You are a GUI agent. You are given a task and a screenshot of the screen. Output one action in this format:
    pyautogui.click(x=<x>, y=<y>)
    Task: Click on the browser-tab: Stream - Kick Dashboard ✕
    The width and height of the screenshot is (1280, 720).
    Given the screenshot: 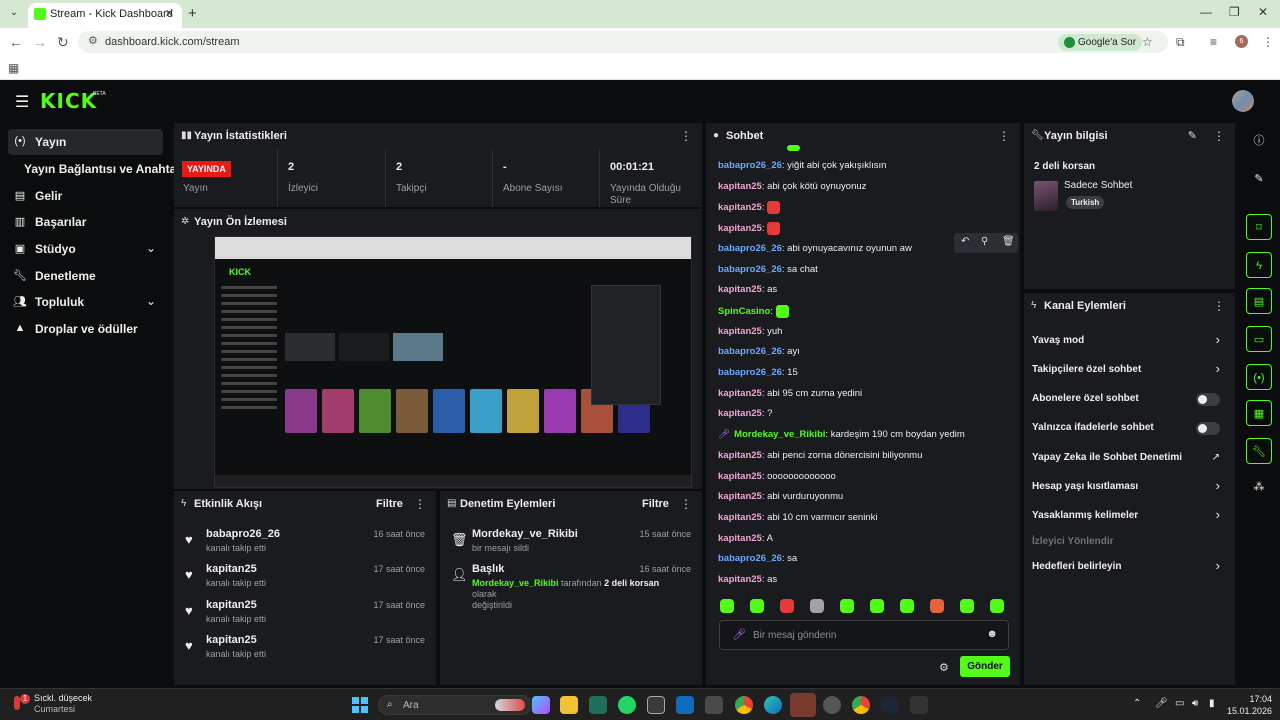 What is the action you would take?
    pyautogui.click(x=105, y=15)
    